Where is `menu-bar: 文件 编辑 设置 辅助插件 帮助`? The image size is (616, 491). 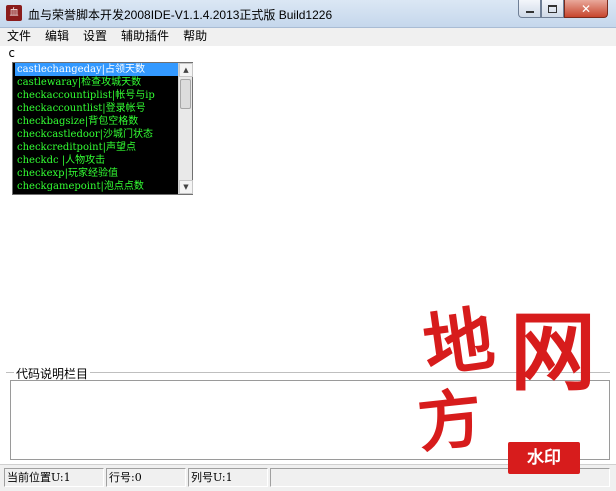
menu-bar: 文件 编辑 设置 辅助插件 帮助 is located at coordinates (308, 37).